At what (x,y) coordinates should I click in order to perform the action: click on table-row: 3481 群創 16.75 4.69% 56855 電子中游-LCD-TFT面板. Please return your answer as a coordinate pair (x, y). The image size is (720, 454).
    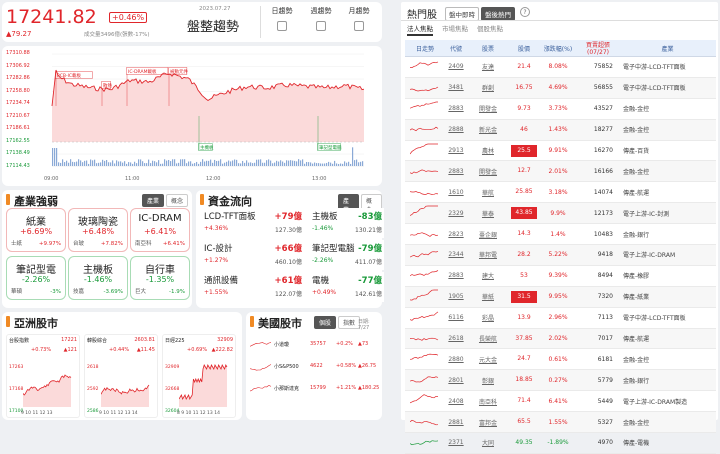
    Looking at the image, I should click on (560, 88).